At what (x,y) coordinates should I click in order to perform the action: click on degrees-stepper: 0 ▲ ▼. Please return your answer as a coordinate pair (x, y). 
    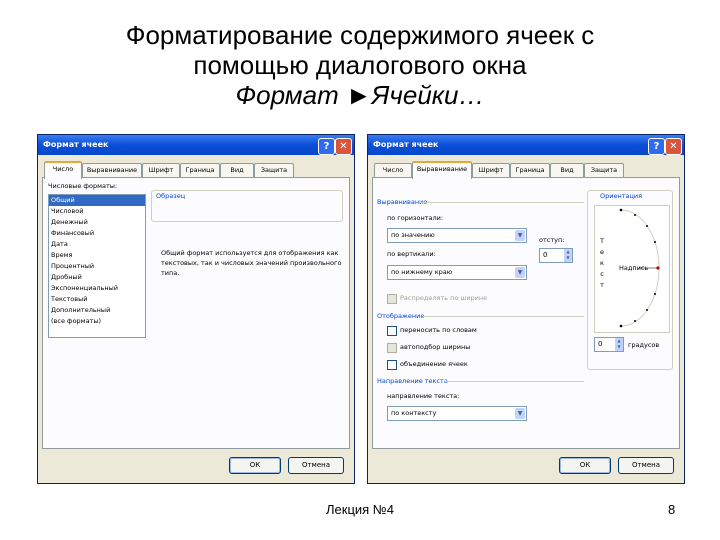
    Looking at the image, I should click on (609, 344).